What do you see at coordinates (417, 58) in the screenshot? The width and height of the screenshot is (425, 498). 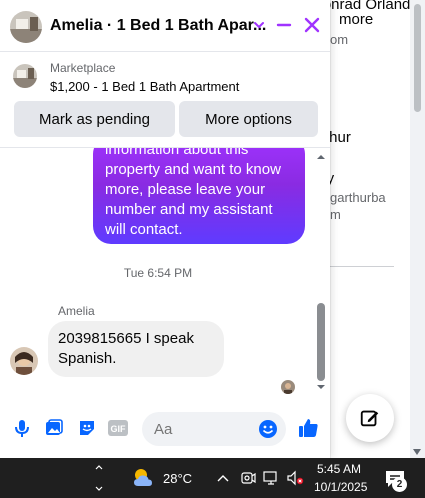 I see `page-scrollbar-thumb` at bounding box center [417, 58].